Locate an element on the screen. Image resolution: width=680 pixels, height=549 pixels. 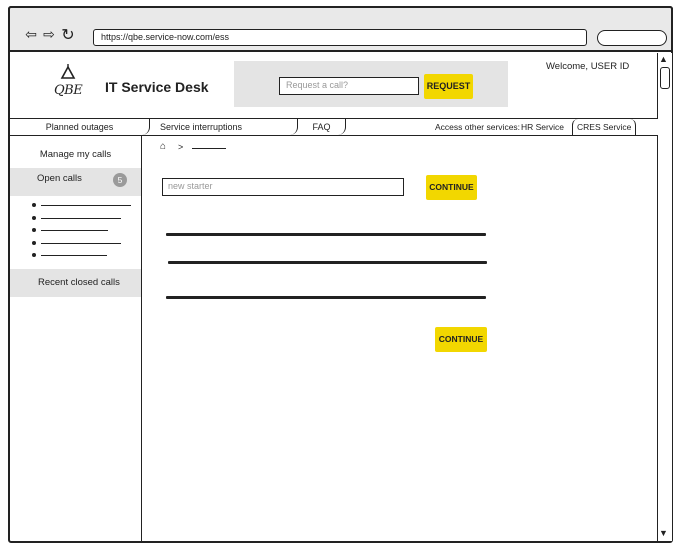
forward-arrow-icon: ⇨ is located at coordinates (49, 35).